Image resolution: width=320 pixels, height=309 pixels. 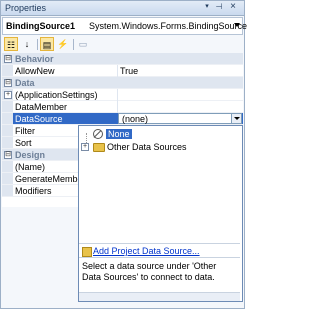 I want to click on property-row-datasource: DataSource (none), so click(x=122, y=119).